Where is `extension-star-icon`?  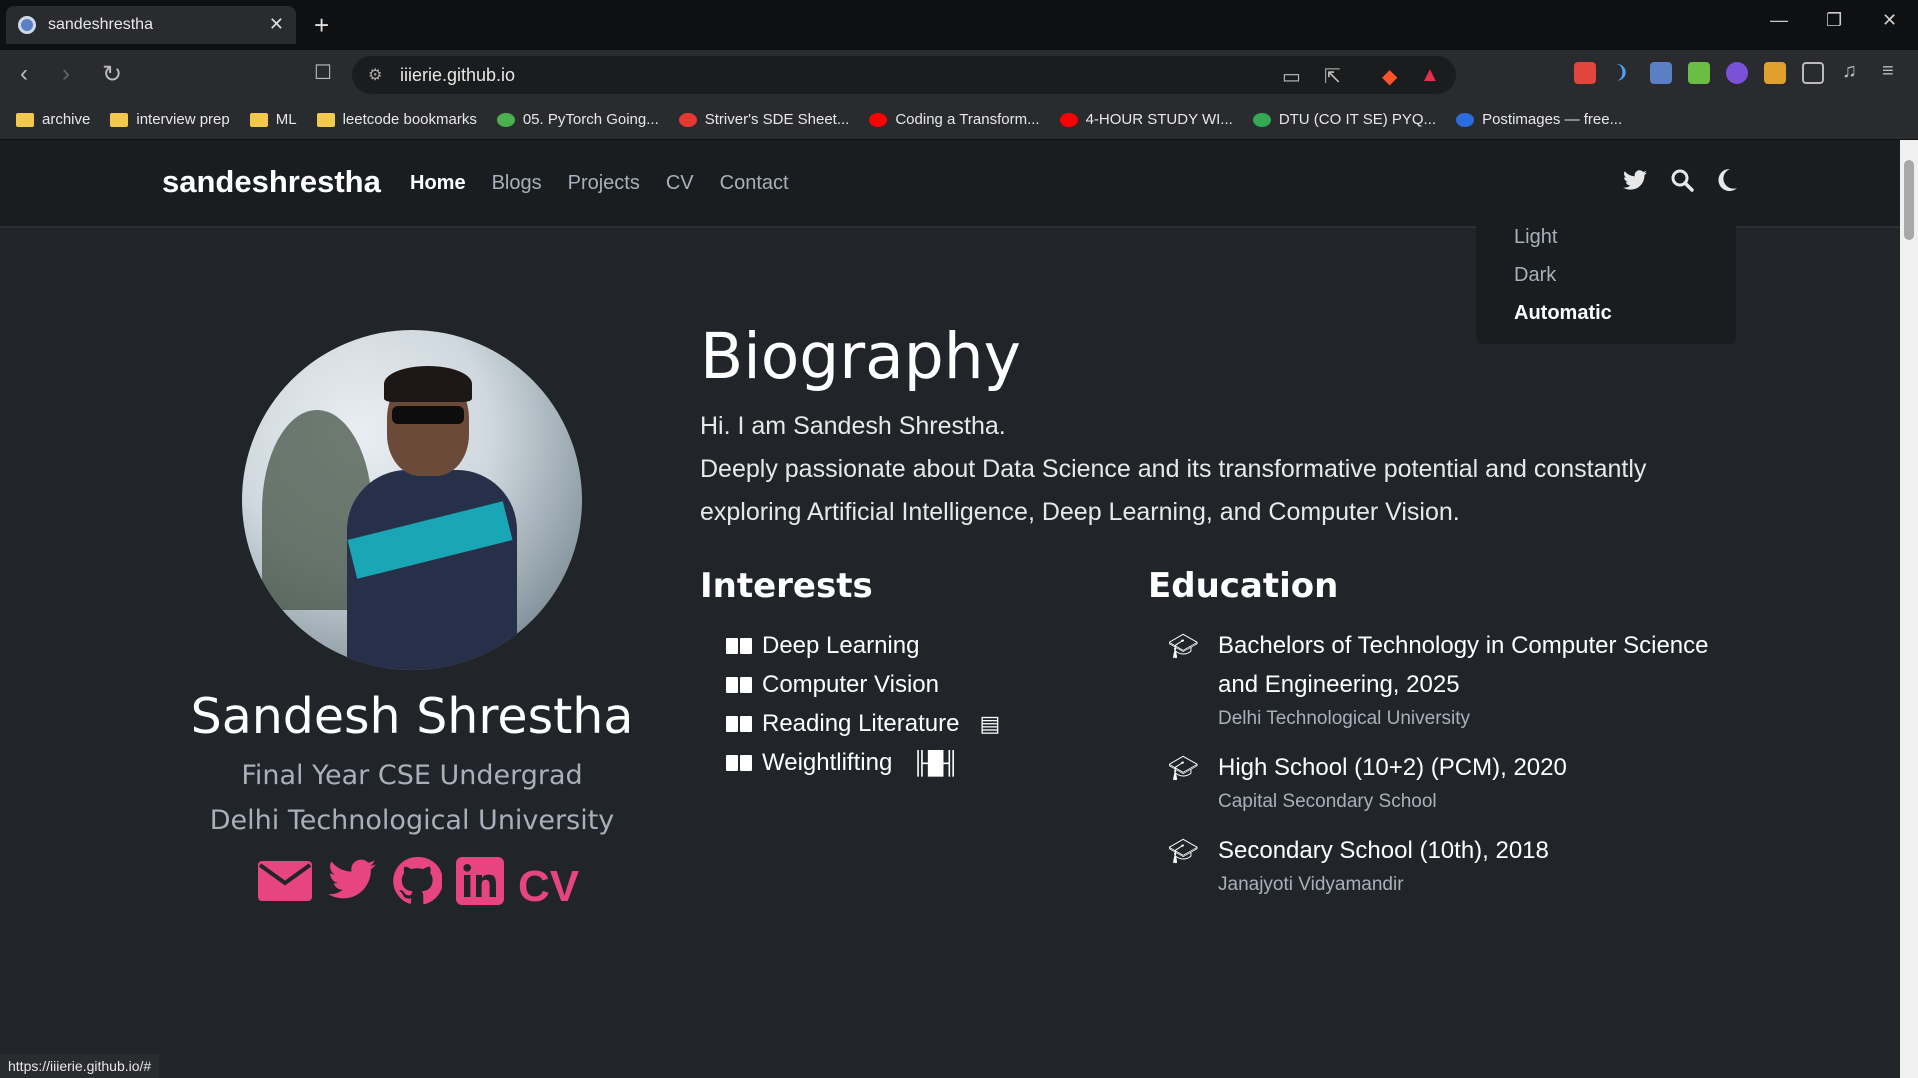 extension-star-icon is located at coordinates (1737, 73).